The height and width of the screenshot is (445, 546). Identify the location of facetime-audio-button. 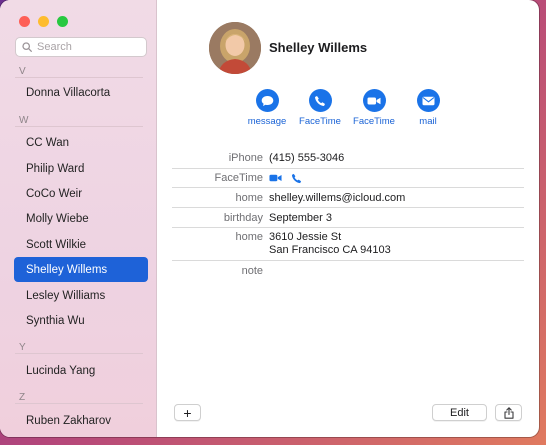
(320, 100).